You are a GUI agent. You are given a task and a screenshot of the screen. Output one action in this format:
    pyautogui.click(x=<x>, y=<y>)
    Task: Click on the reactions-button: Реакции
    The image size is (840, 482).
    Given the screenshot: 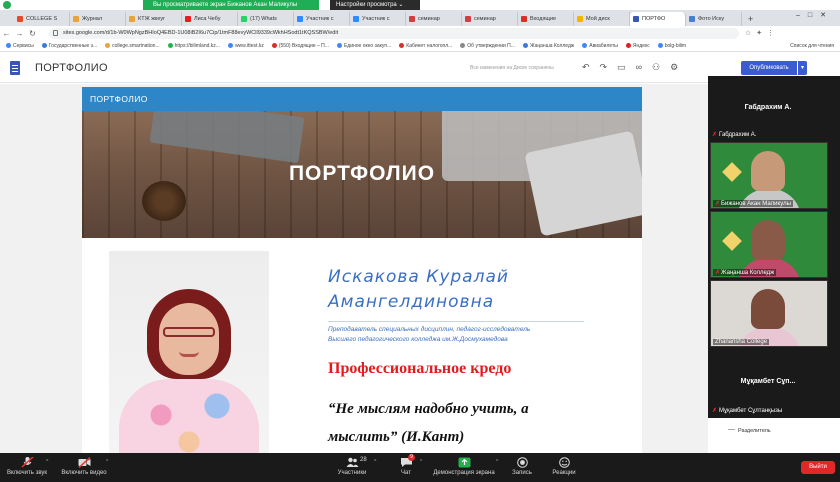 What is the action you would take?
    pyautogui.click(x=564, y=467)
    